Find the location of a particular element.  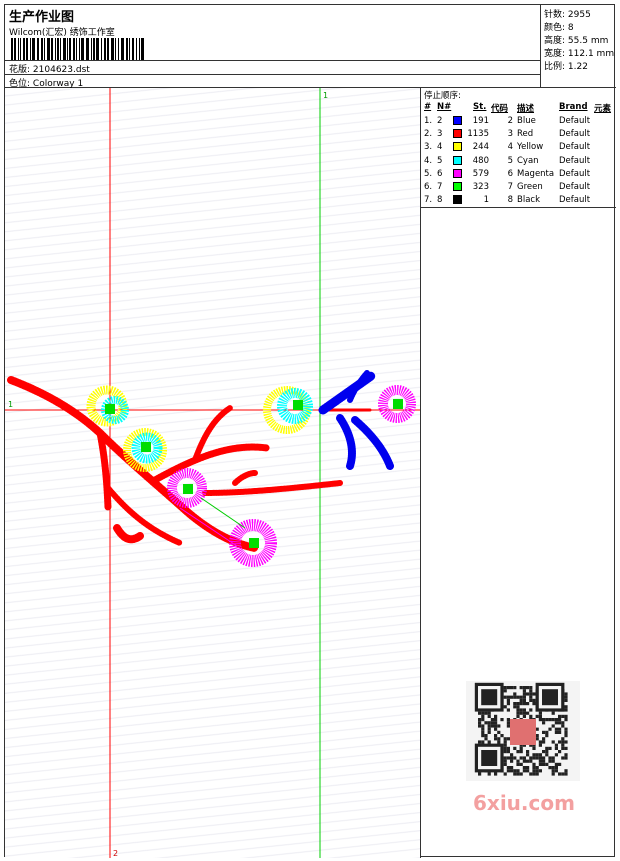

row-needle: 4 is located at coordinates (440, 147).